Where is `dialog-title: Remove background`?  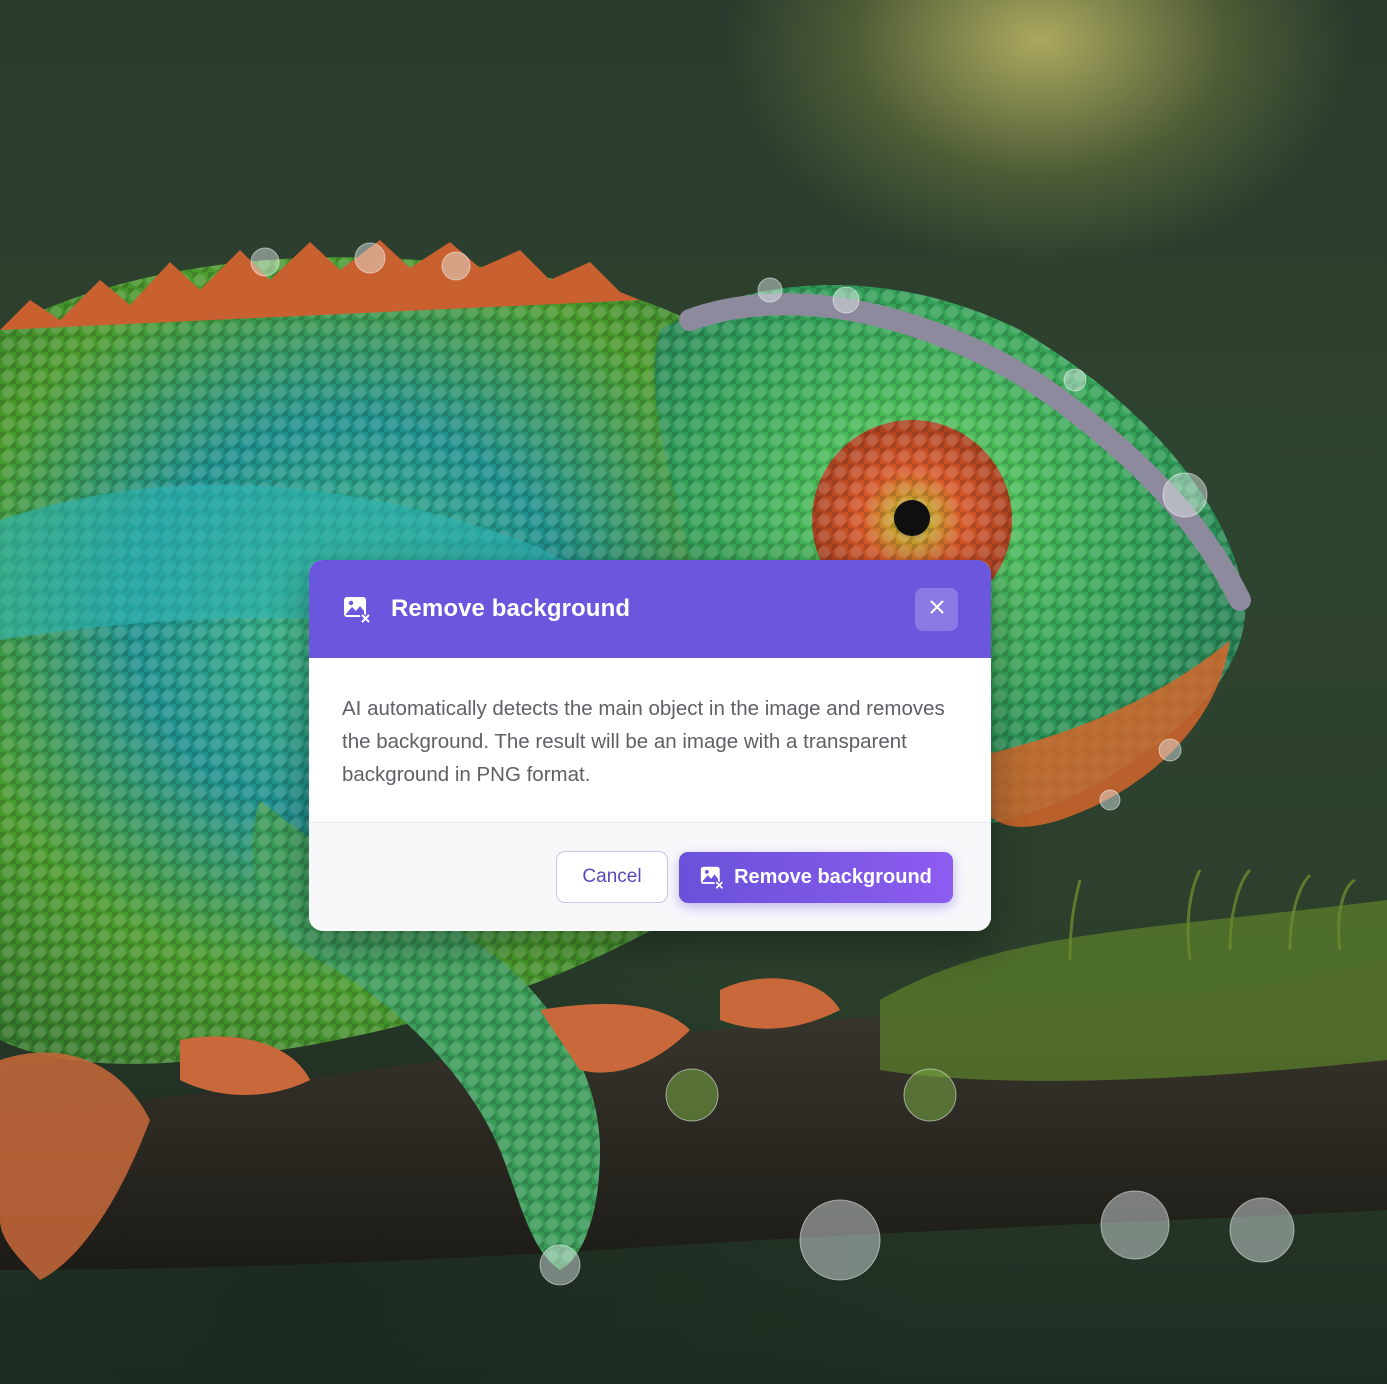
dialog-title: Remove background is located at coordinates (511, 608).